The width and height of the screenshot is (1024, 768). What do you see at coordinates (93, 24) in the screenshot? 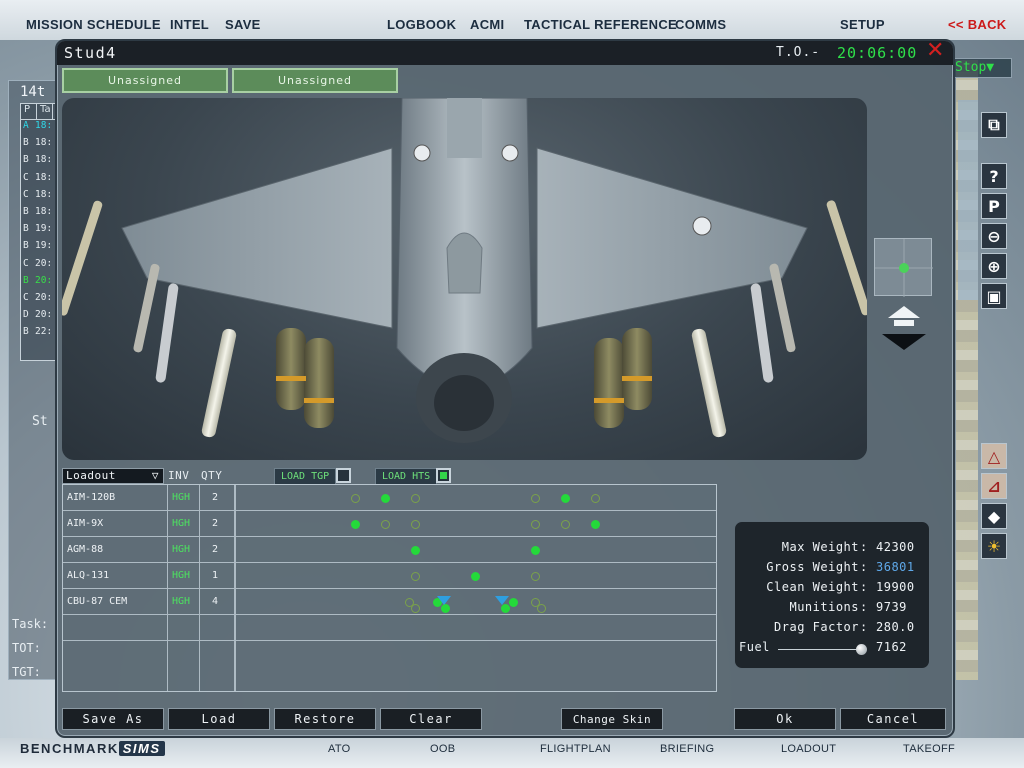
I see `nav-mission-schedule: MISSION SCHEDULE` at bounding box center [93, 24].